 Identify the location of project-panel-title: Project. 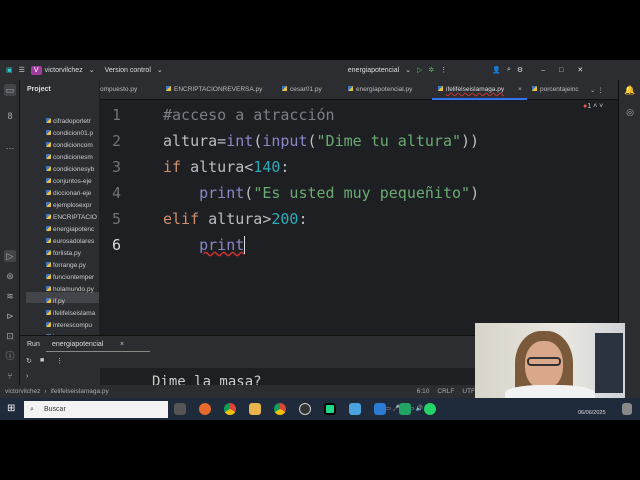
(39, 89).